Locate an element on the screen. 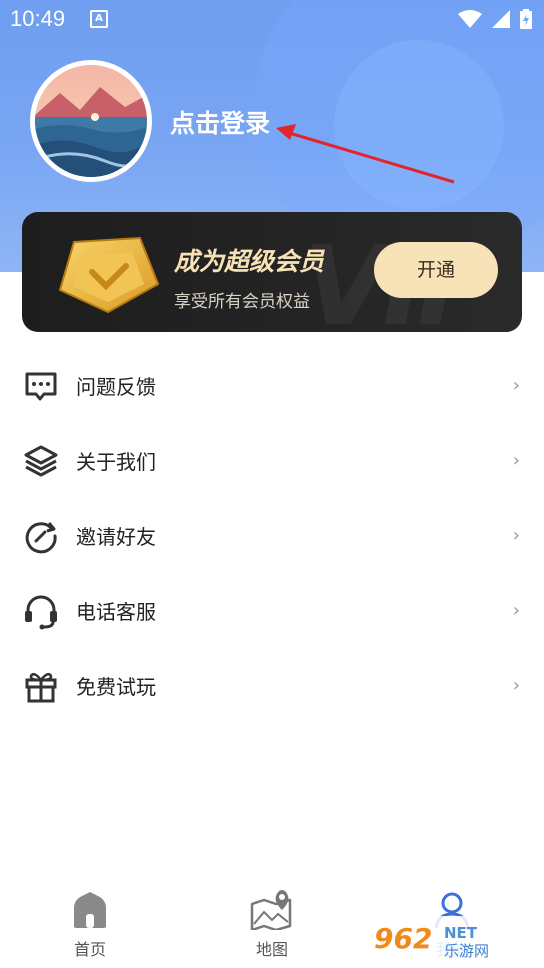 The image size is (544, 968). headset-icon is located at coordinates (41, 612).